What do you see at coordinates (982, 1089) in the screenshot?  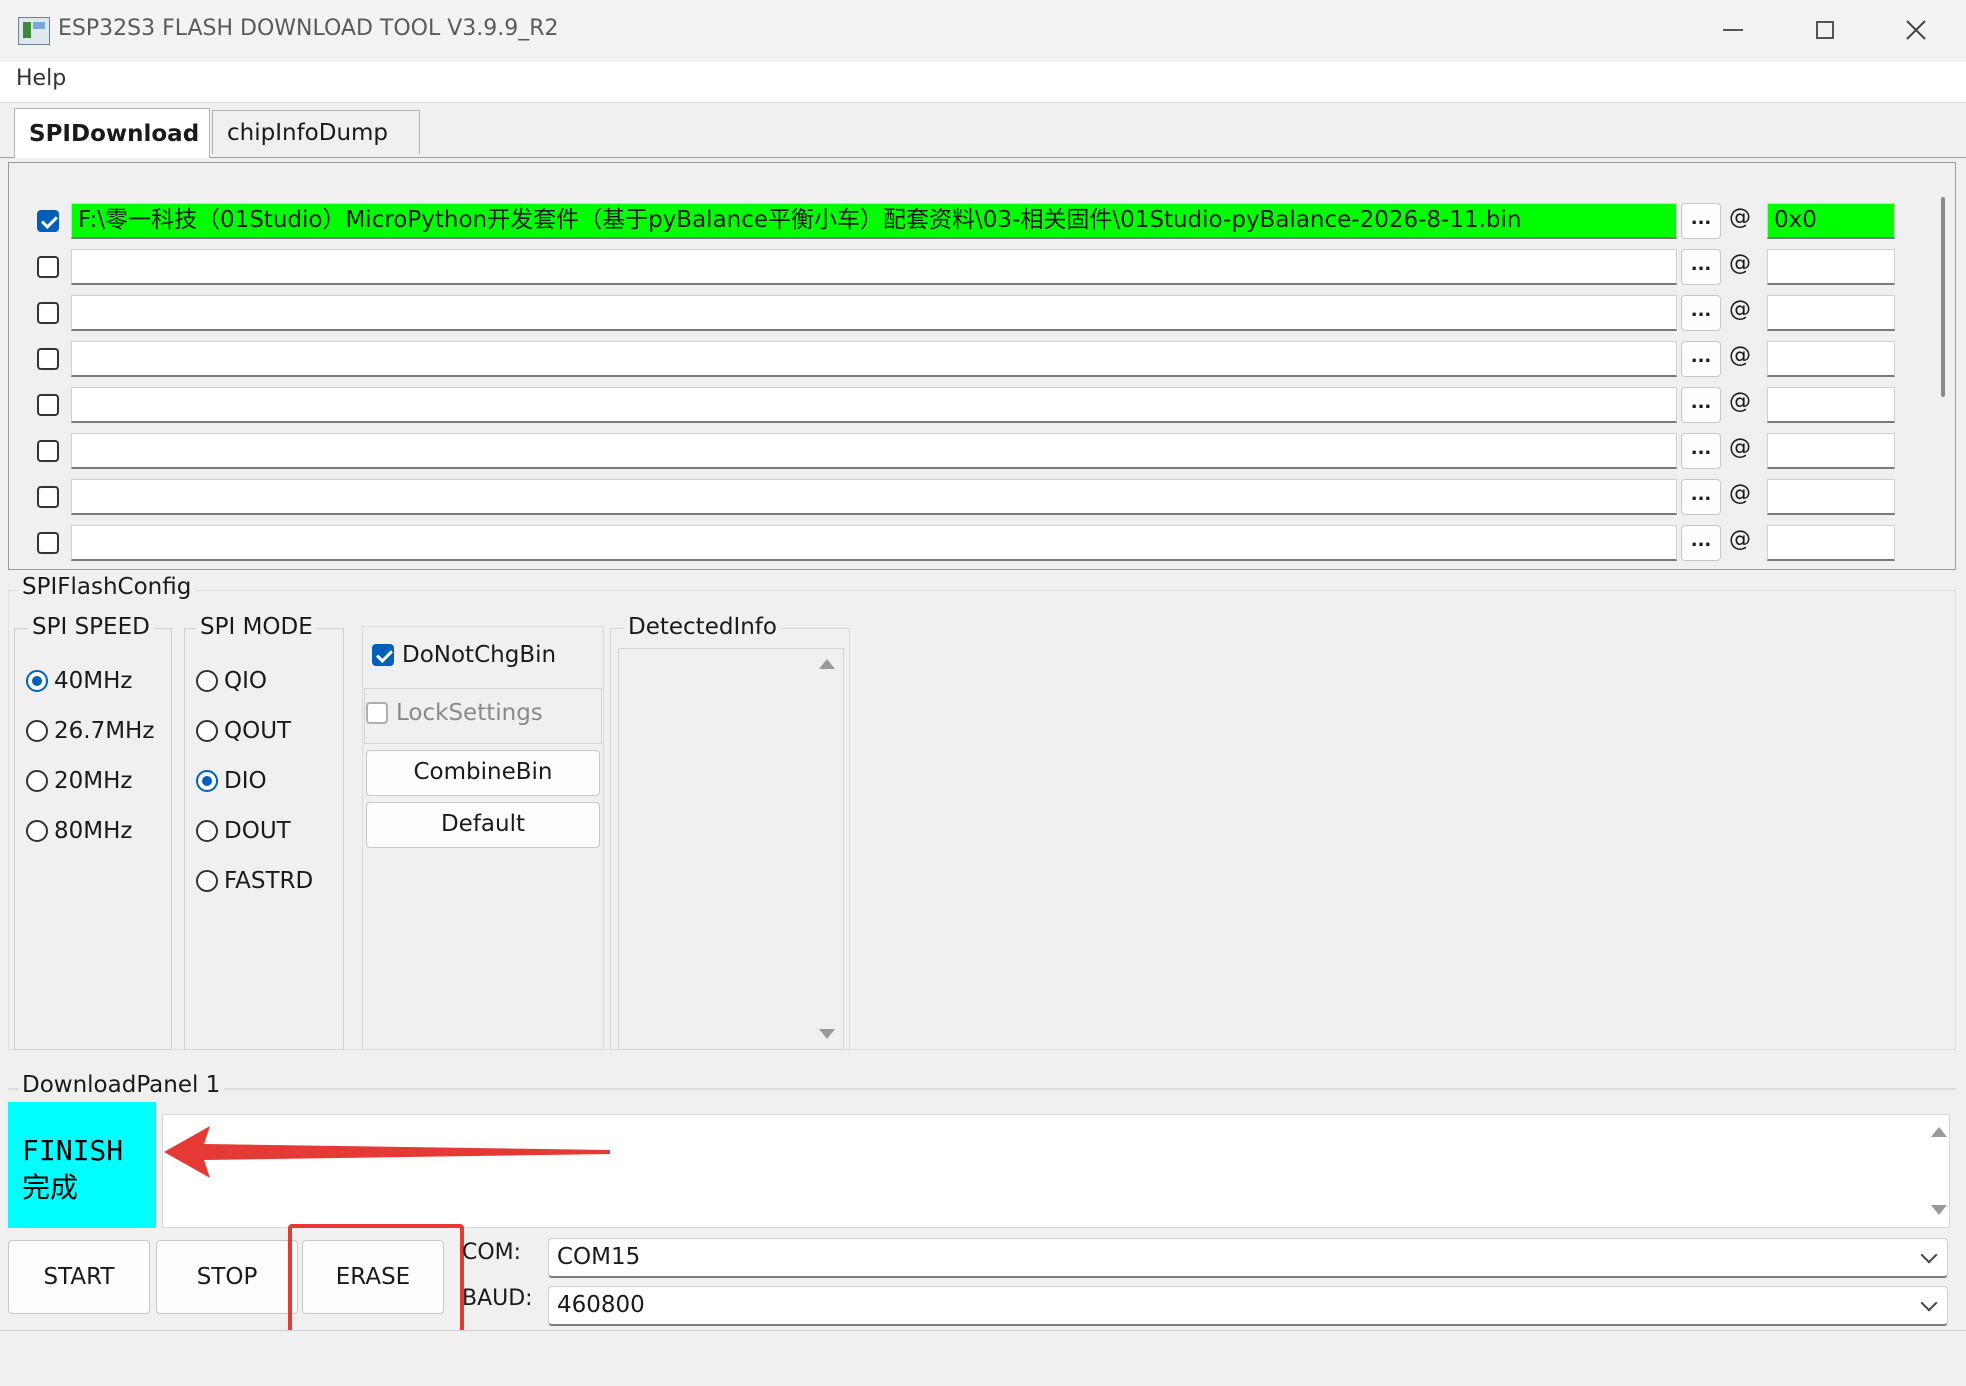 I see `download-panel-divider` at bounding box center [982, 1089].